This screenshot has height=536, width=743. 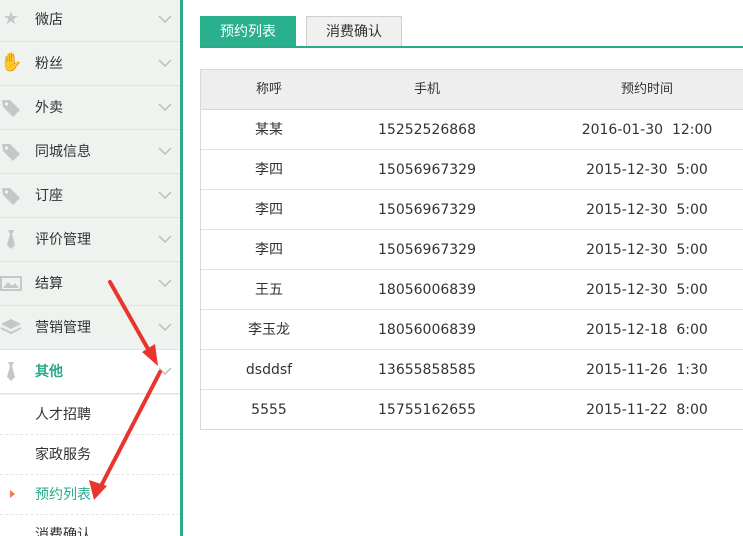 I want to click on table-row: 李玉龙 18056006839 2015-12-18 6:00, so click(x=472, y=330).